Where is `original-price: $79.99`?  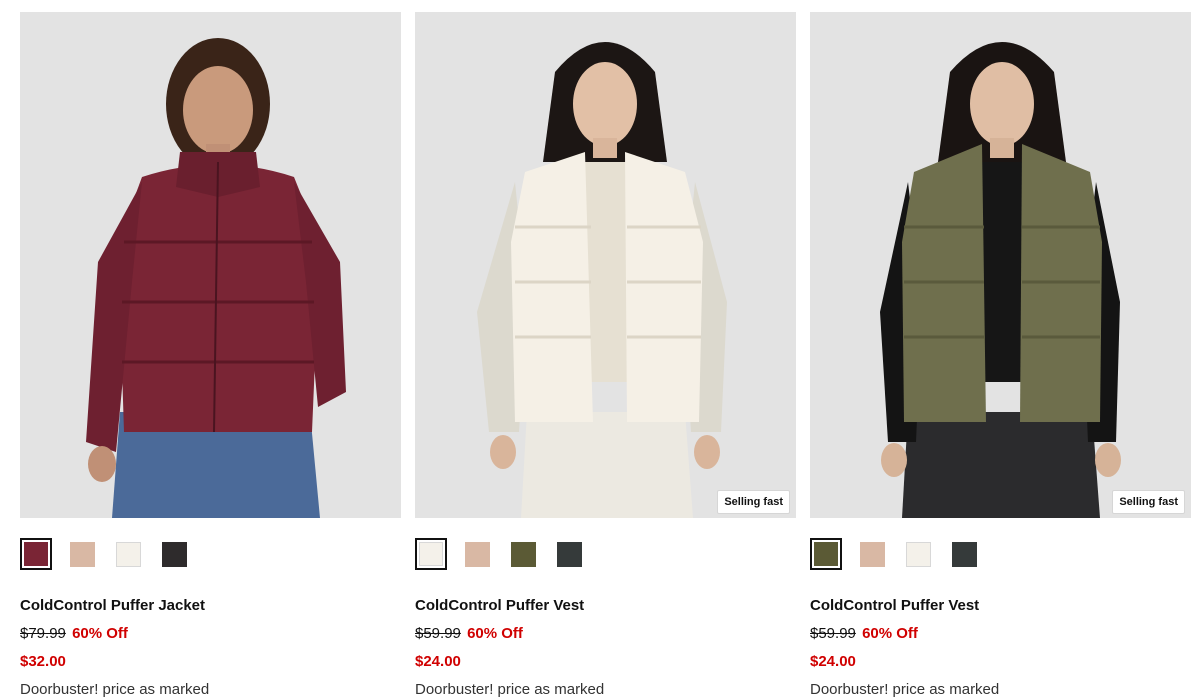 original-price: $79.99 is located at coordinates (43, 633).